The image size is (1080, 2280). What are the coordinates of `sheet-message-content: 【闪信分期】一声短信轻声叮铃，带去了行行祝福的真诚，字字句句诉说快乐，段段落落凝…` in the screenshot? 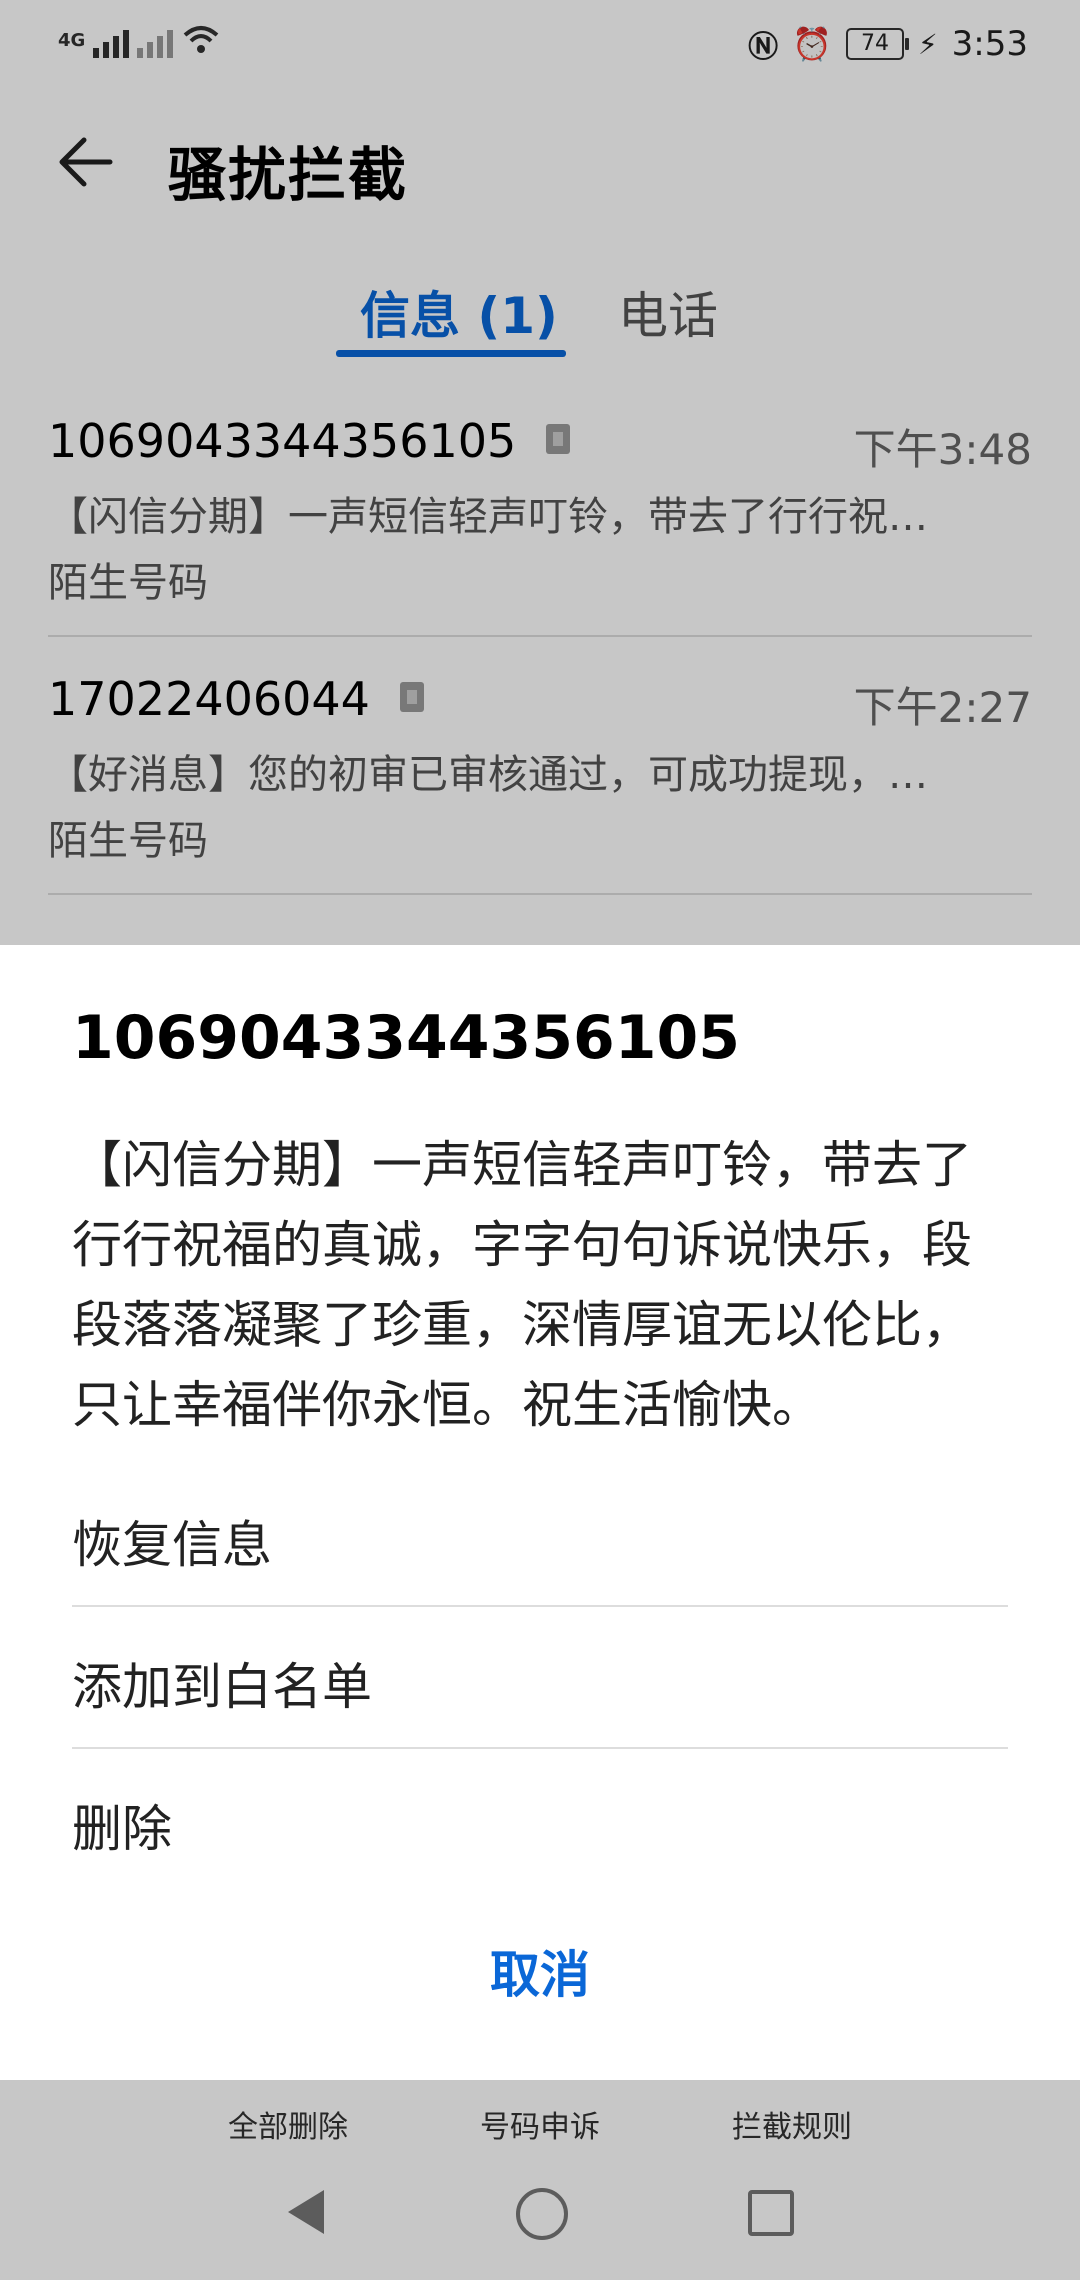 It's located at (522, 1285).